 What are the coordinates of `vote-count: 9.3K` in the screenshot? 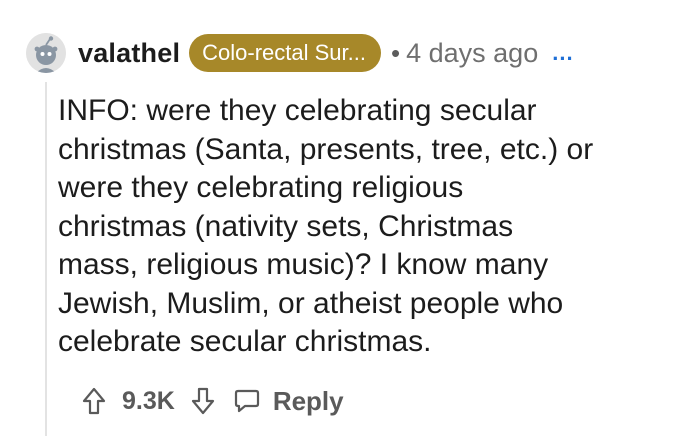 It's located at (148, 400).